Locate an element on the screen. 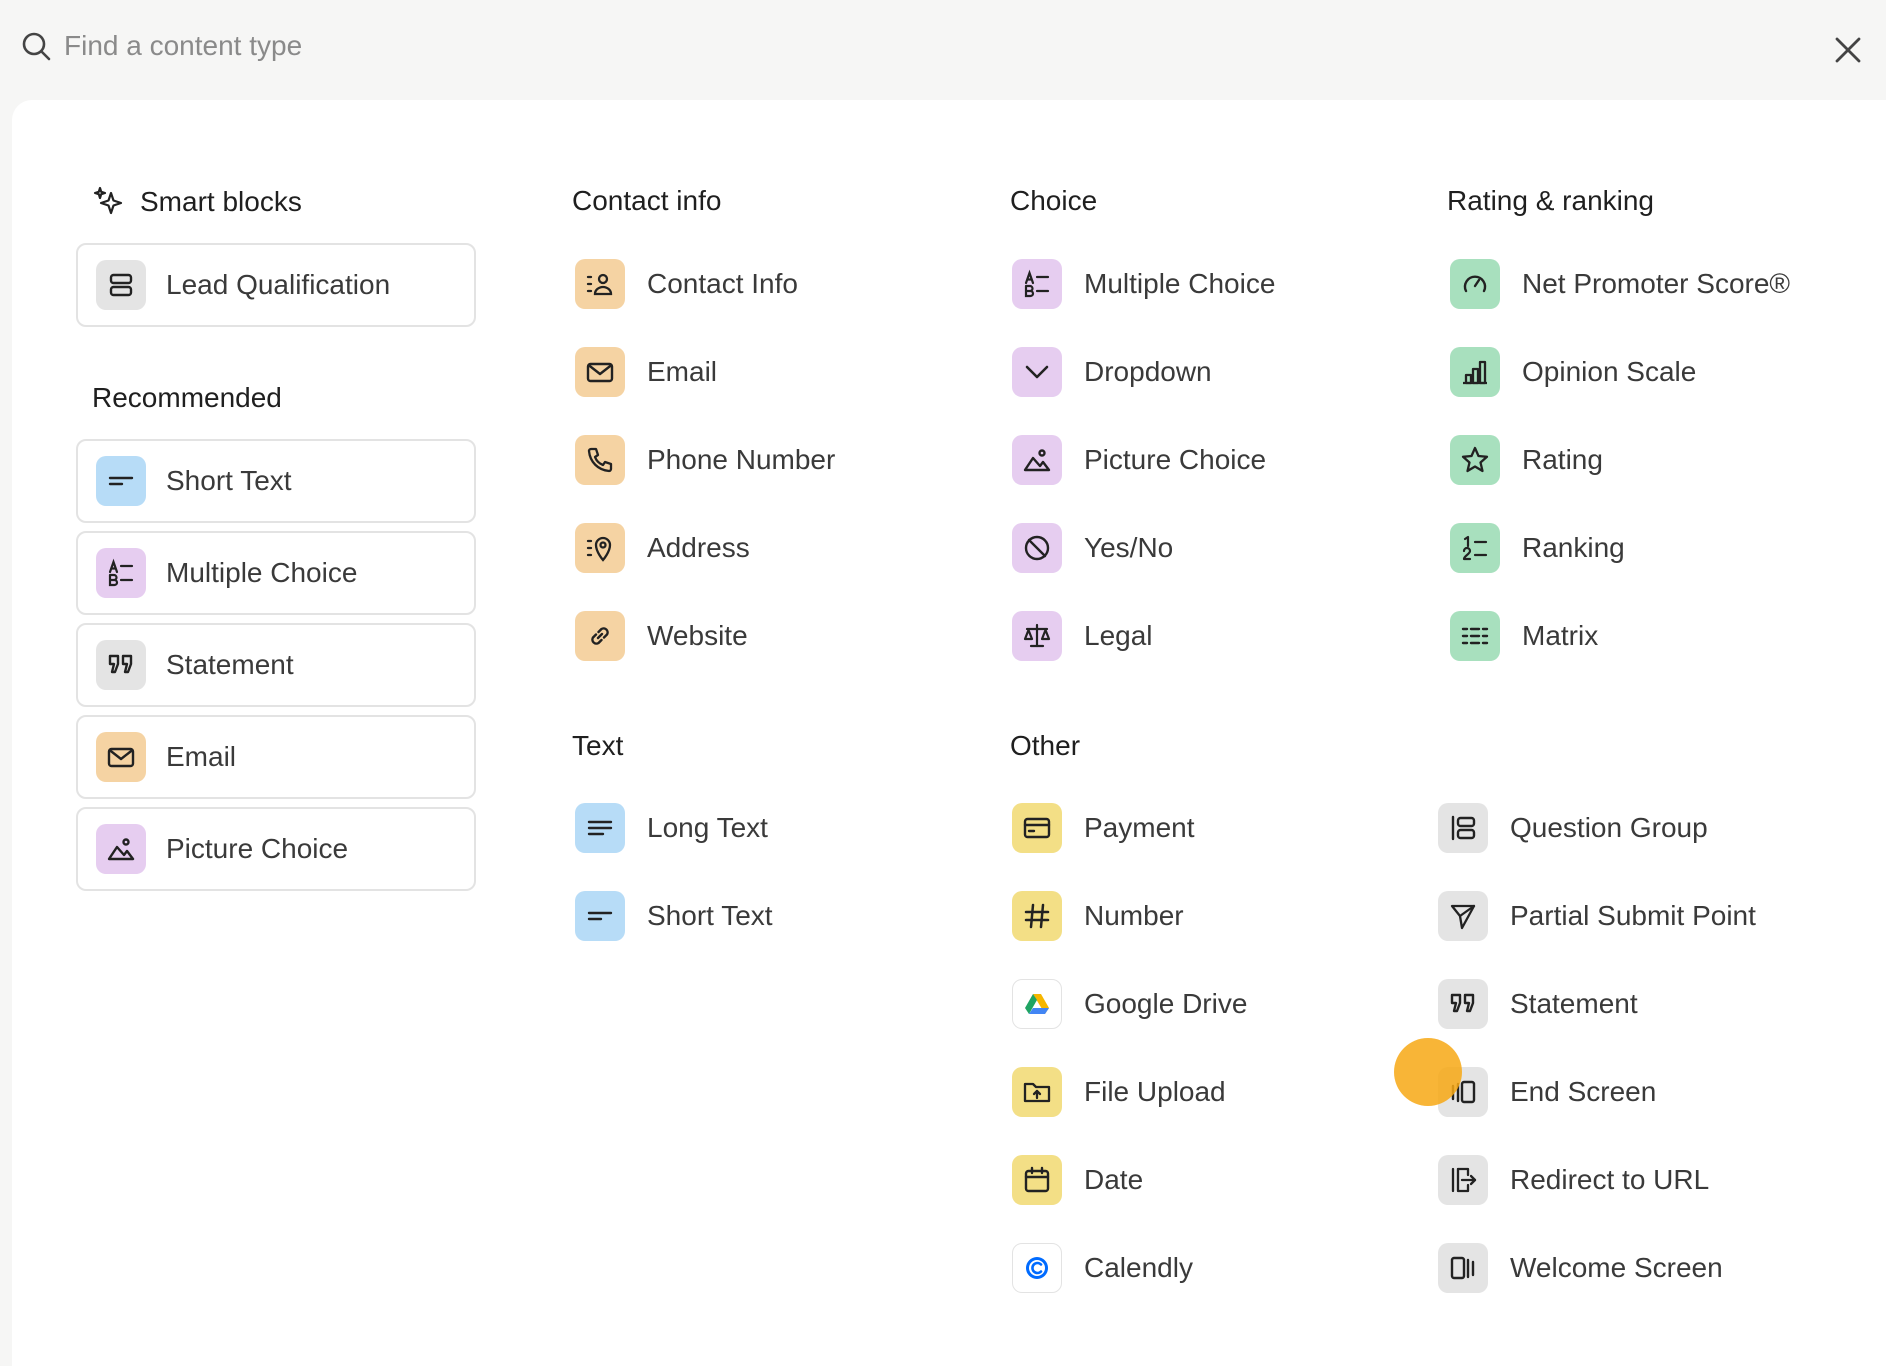  search-input is located at coordinates (914, 46).